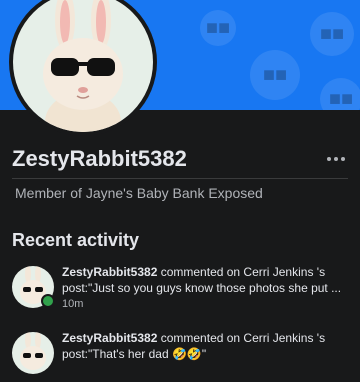  I want to click on avatar, so click(33, 353).